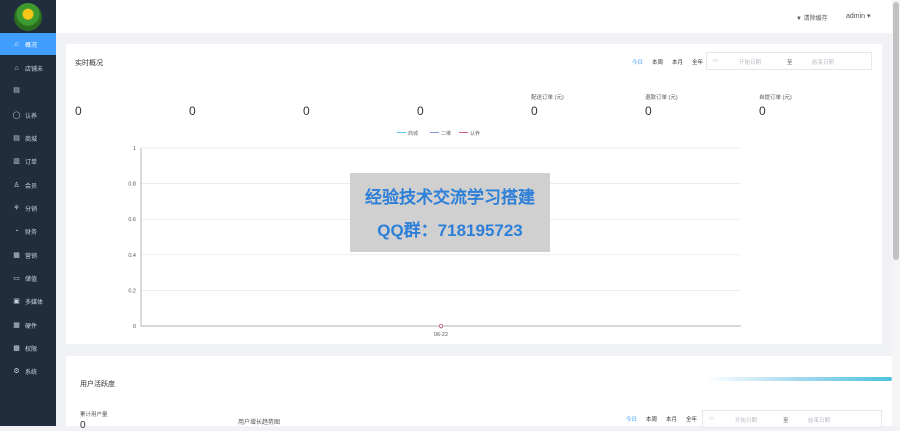 This screenshot has width=900, height=431. What do you see at coordinates (896, 131) in the screenshot?
I see `scrollbar-thumb` at bounding box center [896, 131].